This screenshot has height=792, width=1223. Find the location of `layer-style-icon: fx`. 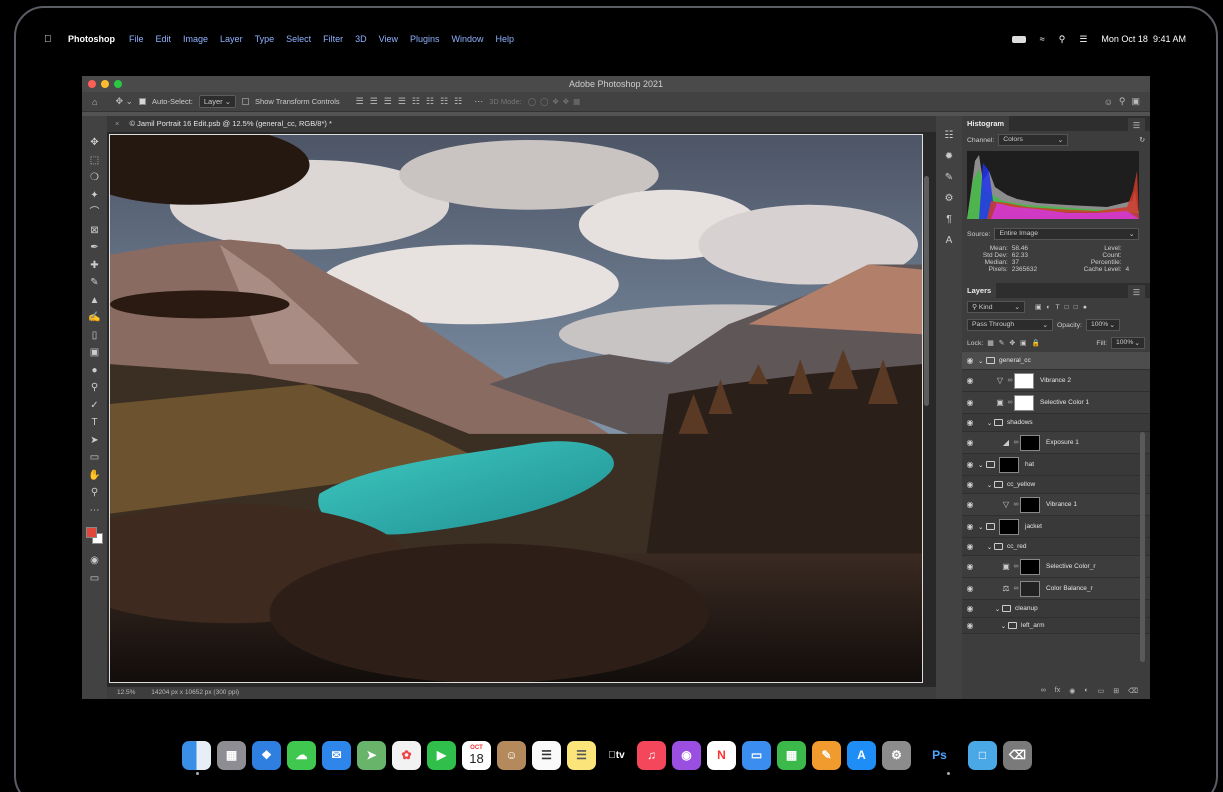

layer-style-icon: fx is located at coordinates (1057, 693).